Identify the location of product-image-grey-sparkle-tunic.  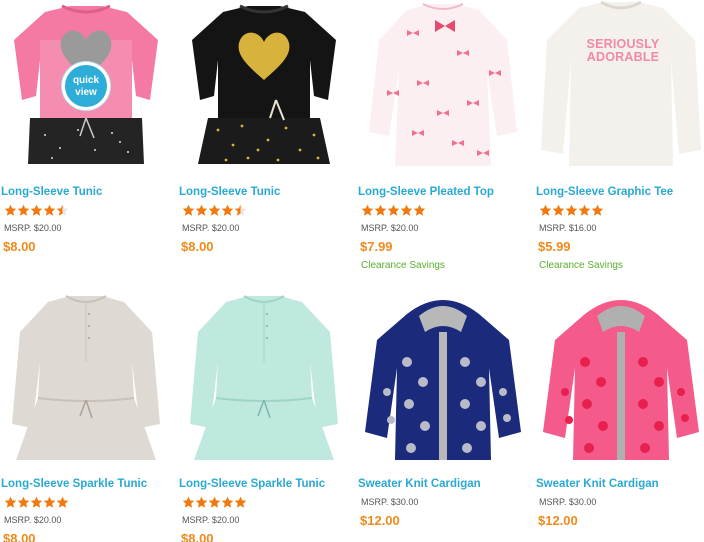
(86, 378).